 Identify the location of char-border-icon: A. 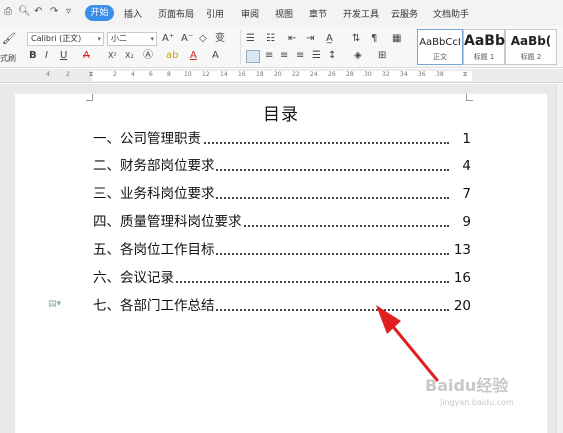
(215, 56).